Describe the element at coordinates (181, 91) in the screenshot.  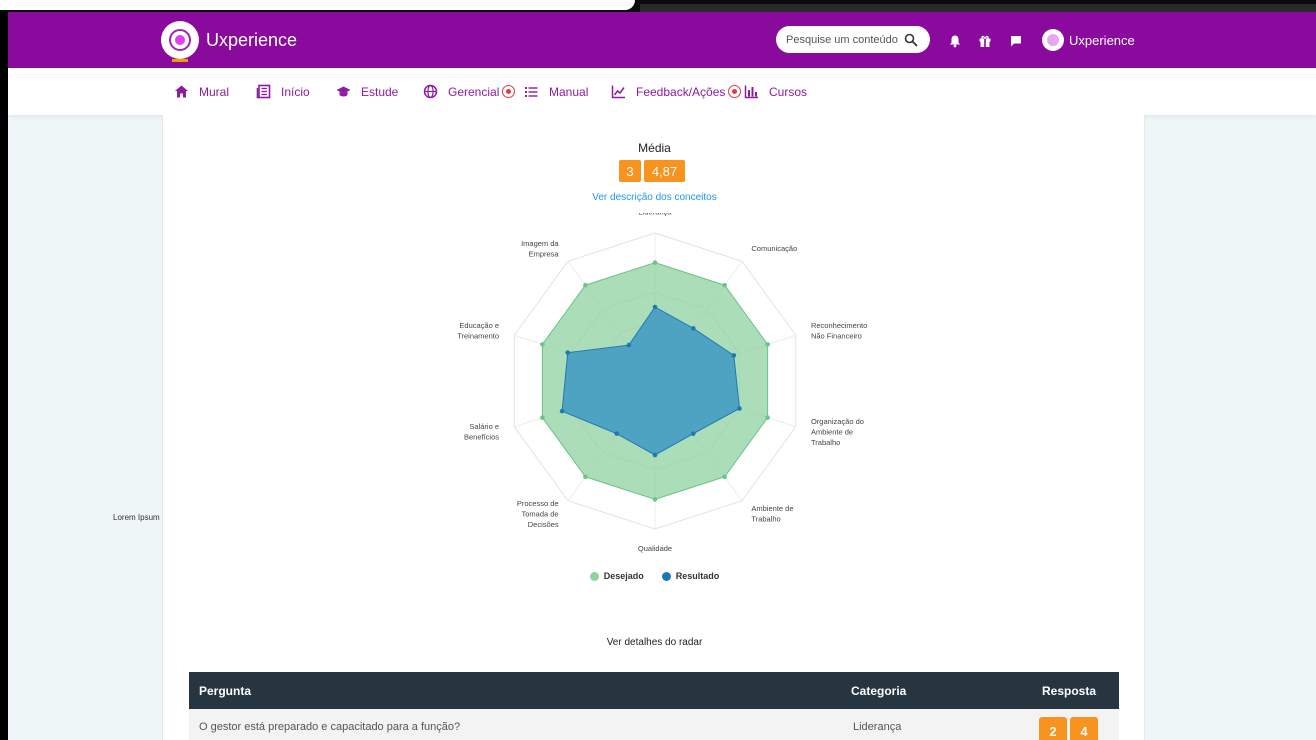
I see `home-icon` at that location.